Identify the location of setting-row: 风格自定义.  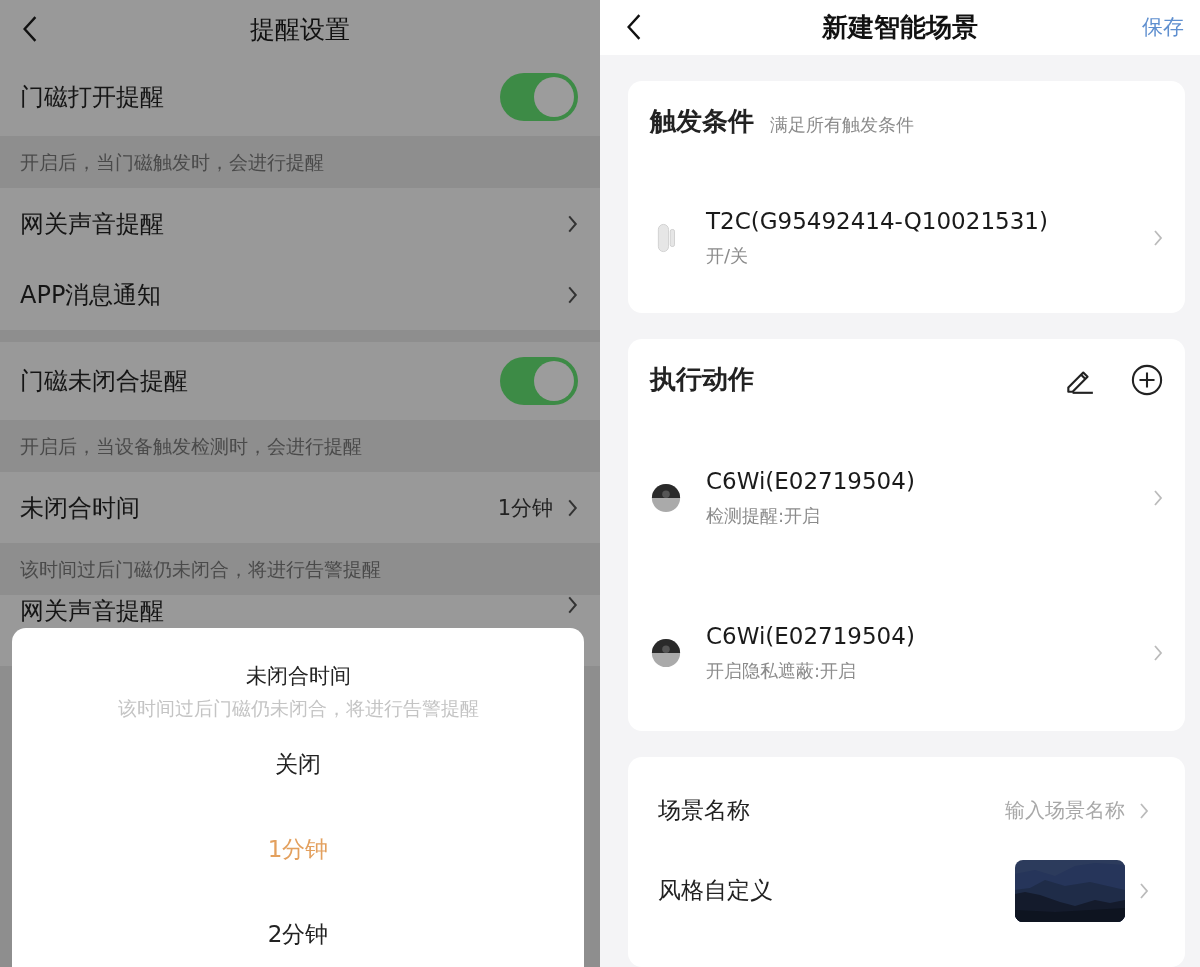
(906, 890).